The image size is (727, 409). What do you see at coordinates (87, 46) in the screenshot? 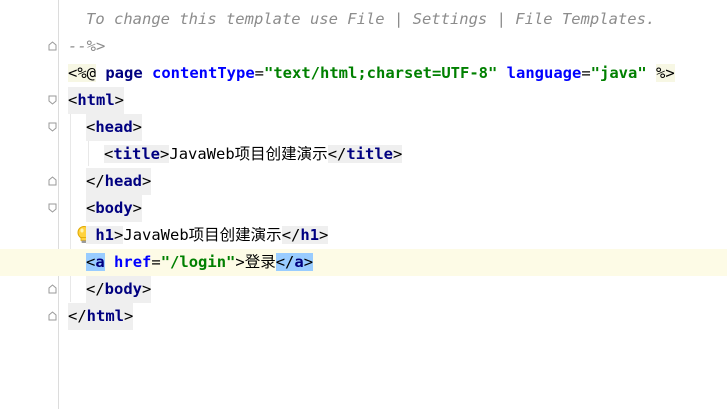
I see `comment-close: --%>` at bounding box center [87, 46].